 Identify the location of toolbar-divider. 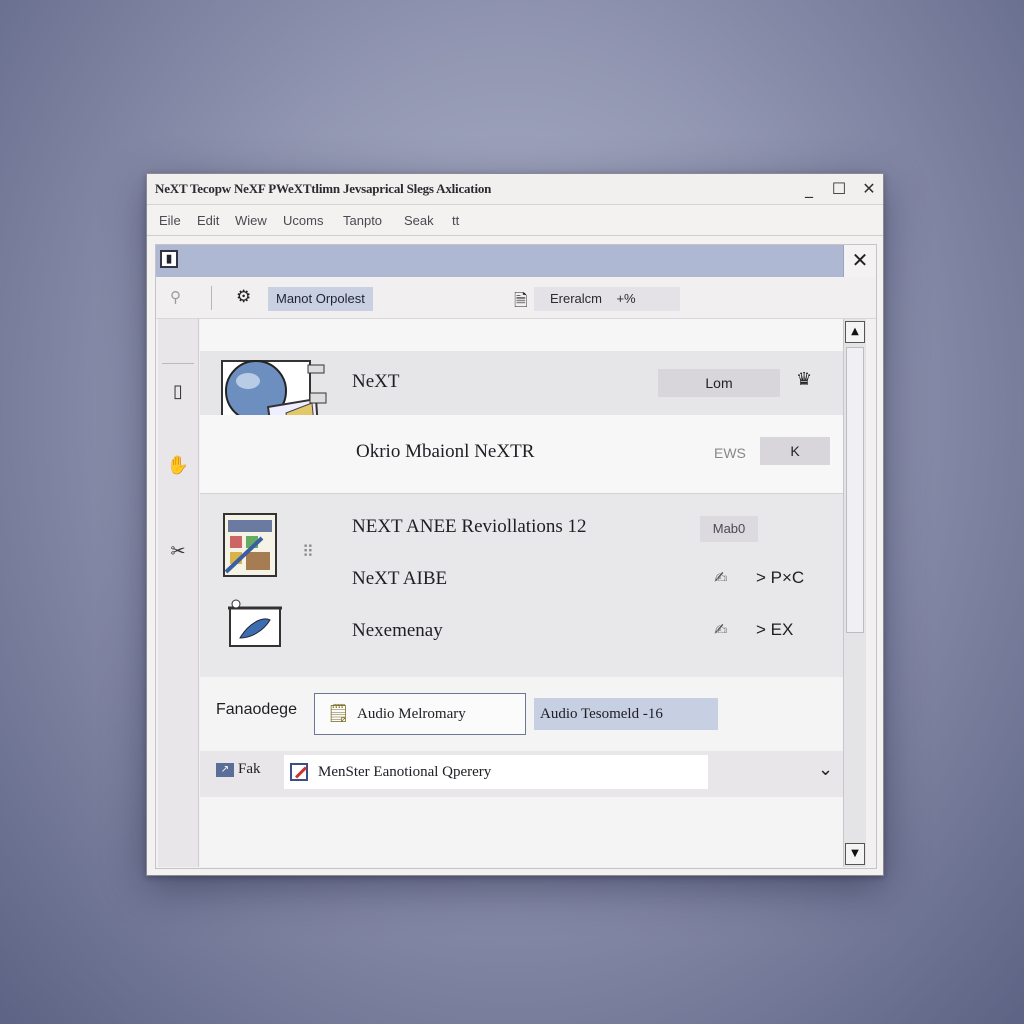
(211, 298).